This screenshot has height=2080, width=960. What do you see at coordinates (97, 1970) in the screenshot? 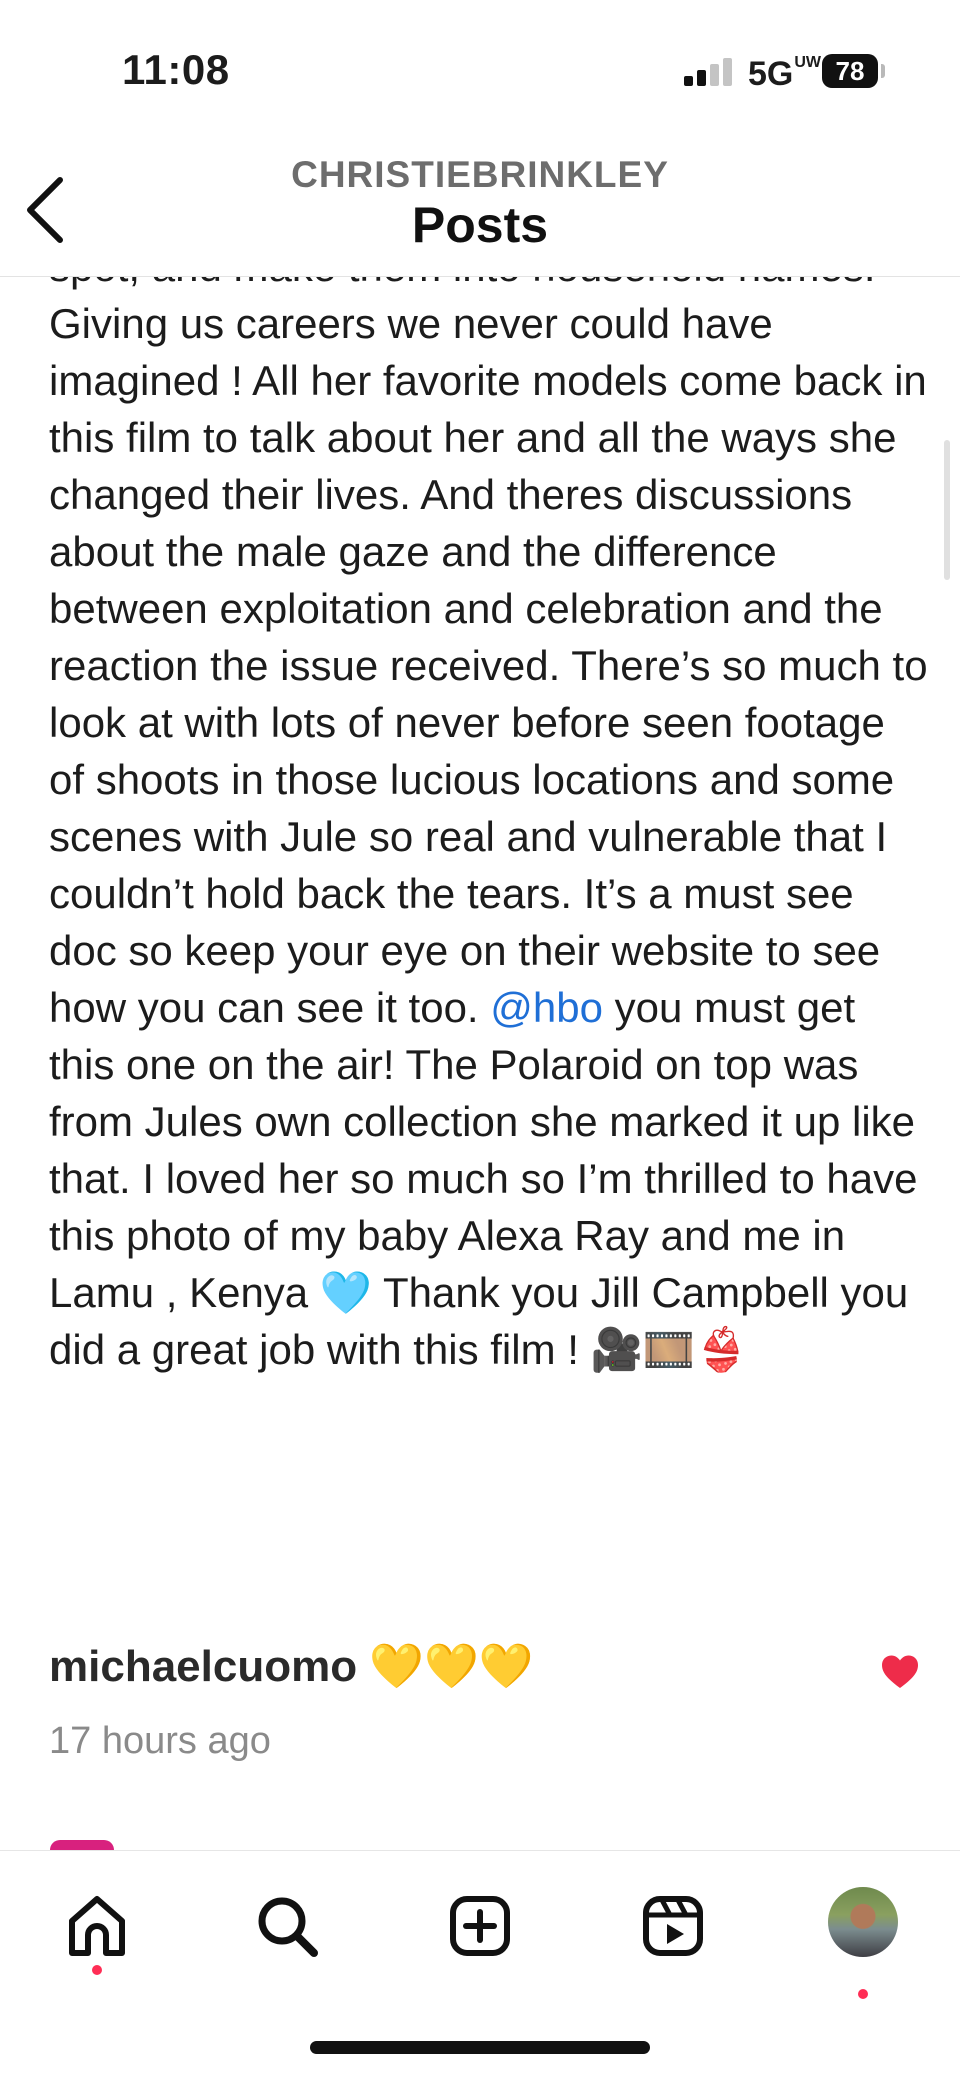
I see `home-notification-dot` at bounding box center [97, 1970].